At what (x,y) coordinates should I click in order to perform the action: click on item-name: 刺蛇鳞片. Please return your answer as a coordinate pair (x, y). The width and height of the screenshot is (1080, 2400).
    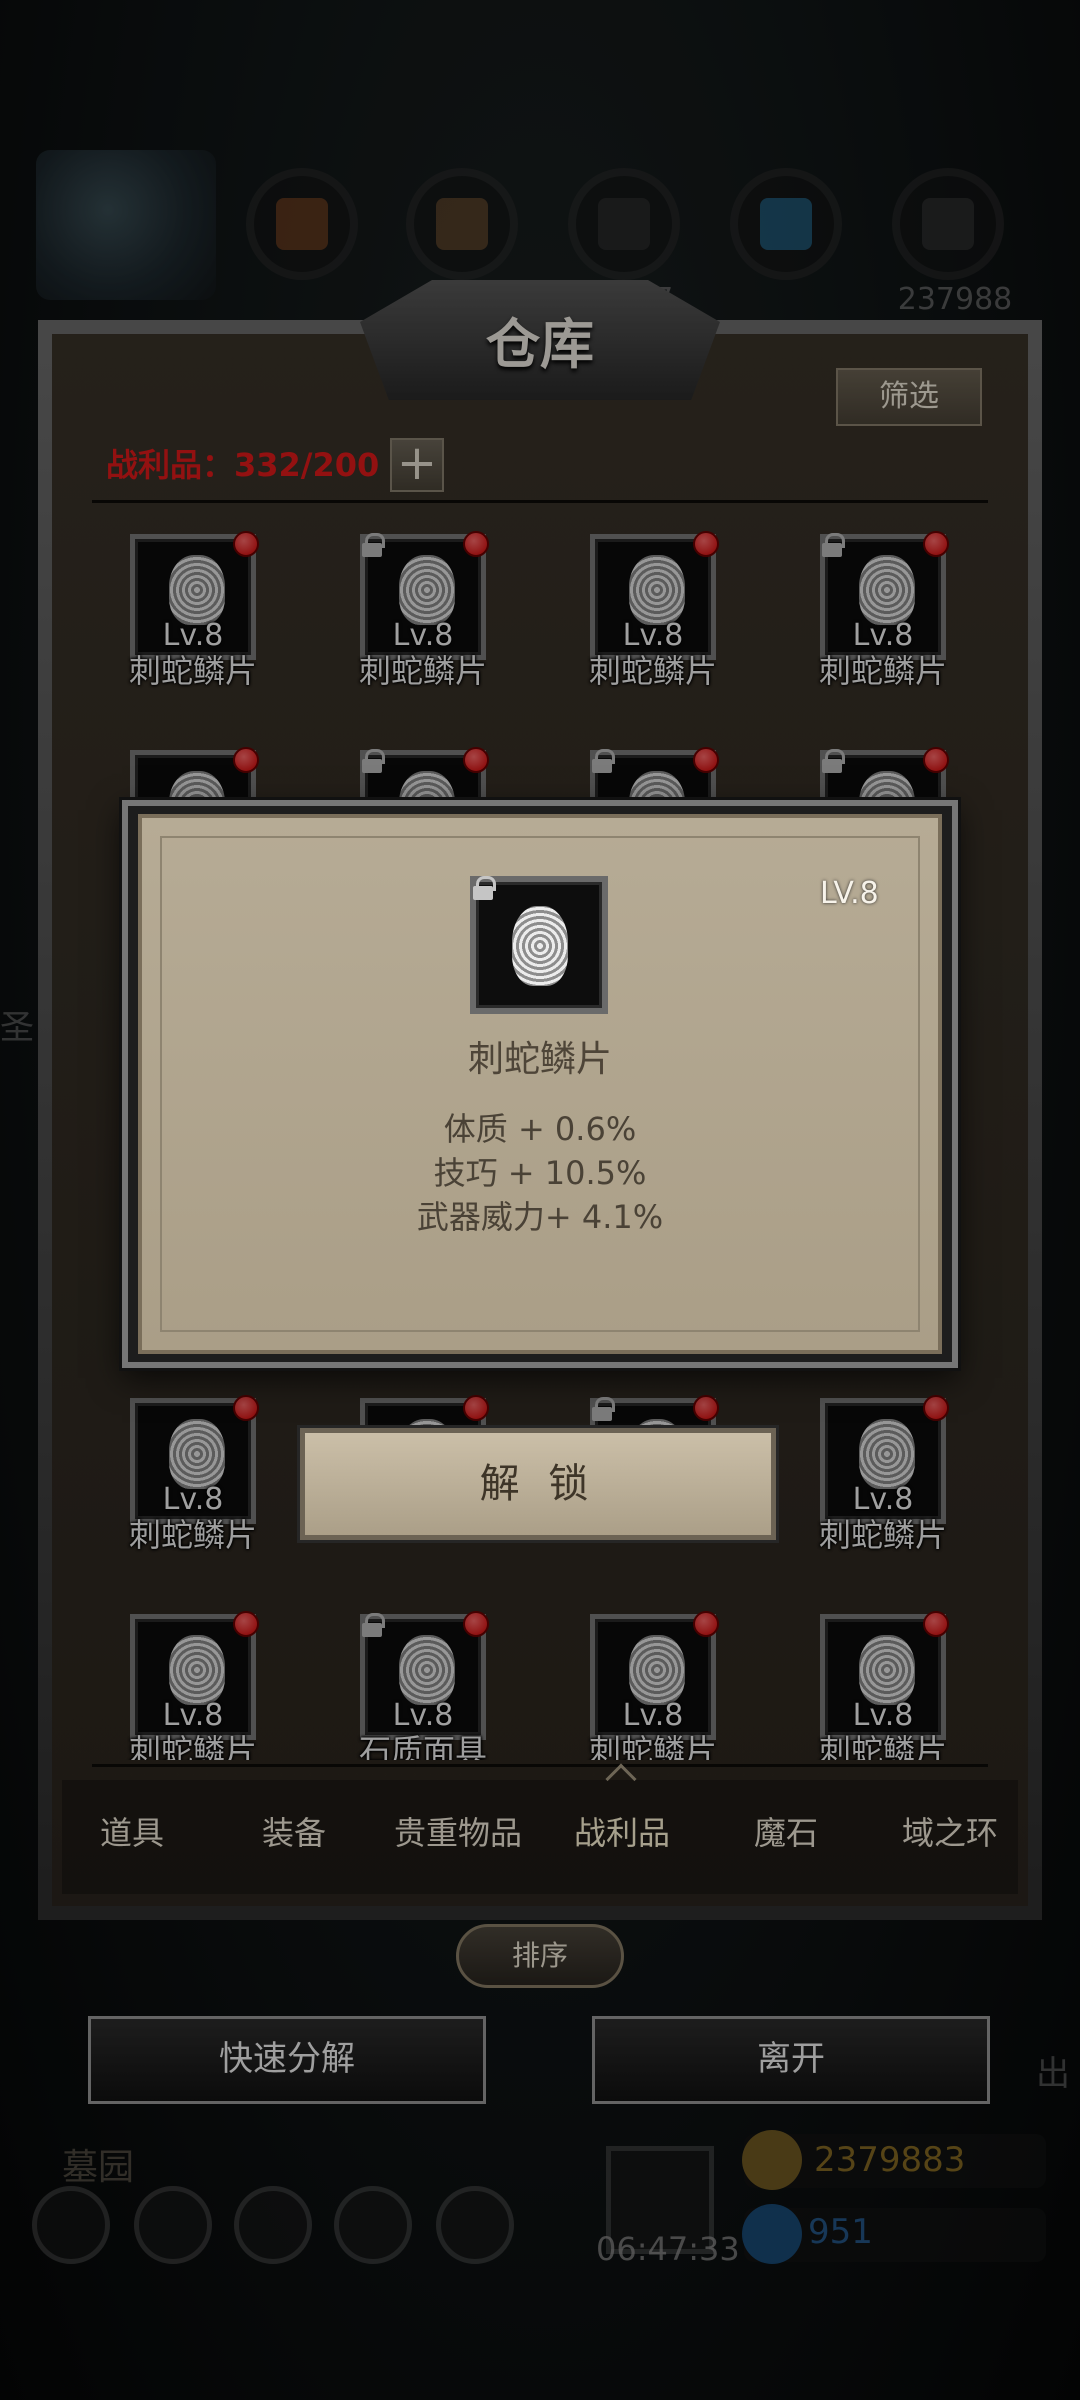
    Looking at the image, I should click on (539, 1059).